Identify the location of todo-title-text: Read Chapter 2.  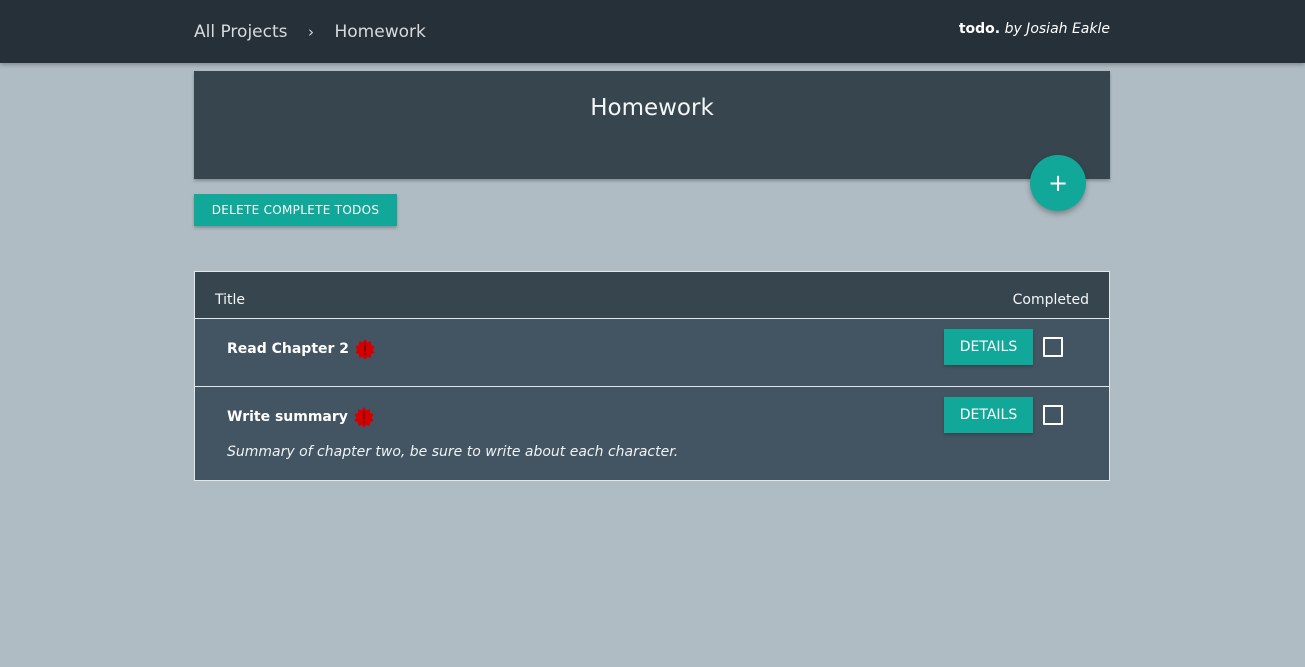
(288, 349).